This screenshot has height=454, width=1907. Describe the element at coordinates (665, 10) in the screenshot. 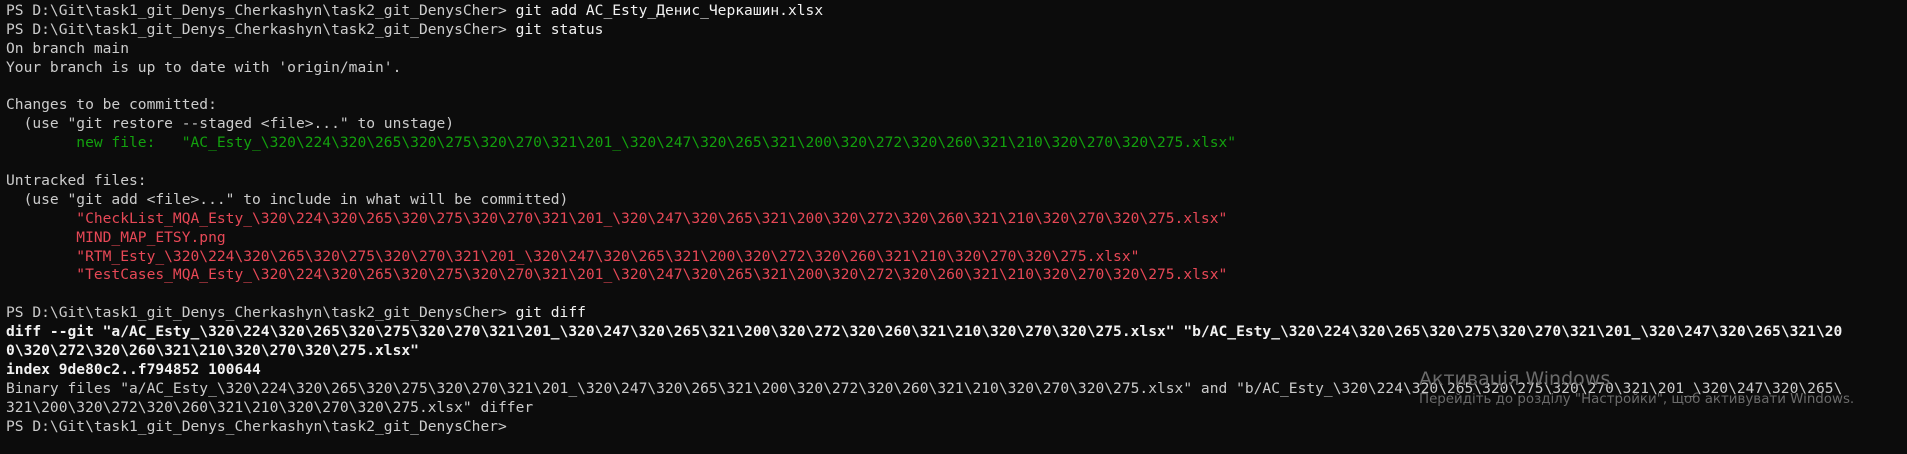

I see `command-text: git add AC_Esty_Денис_Черкашин.xlsx` at that location.